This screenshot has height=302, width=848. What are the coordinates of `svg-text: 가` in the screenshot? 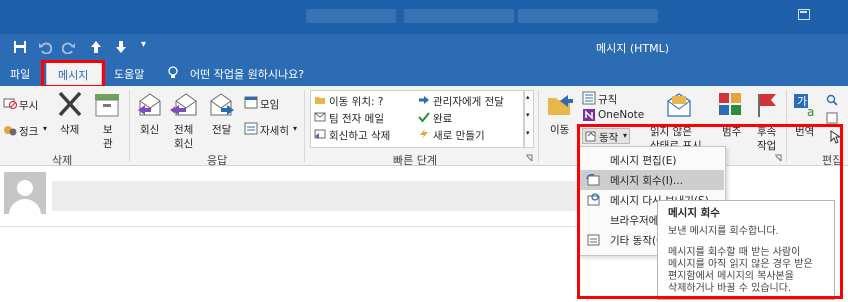 It's located at (802, 101).